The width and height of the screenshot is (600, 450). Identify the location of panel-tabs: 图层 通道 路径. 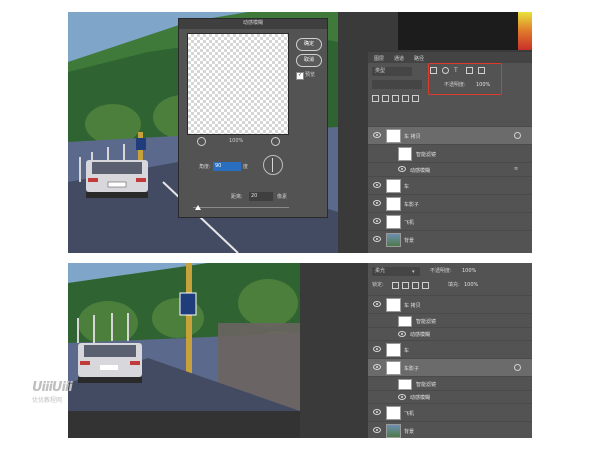
(450, 57).